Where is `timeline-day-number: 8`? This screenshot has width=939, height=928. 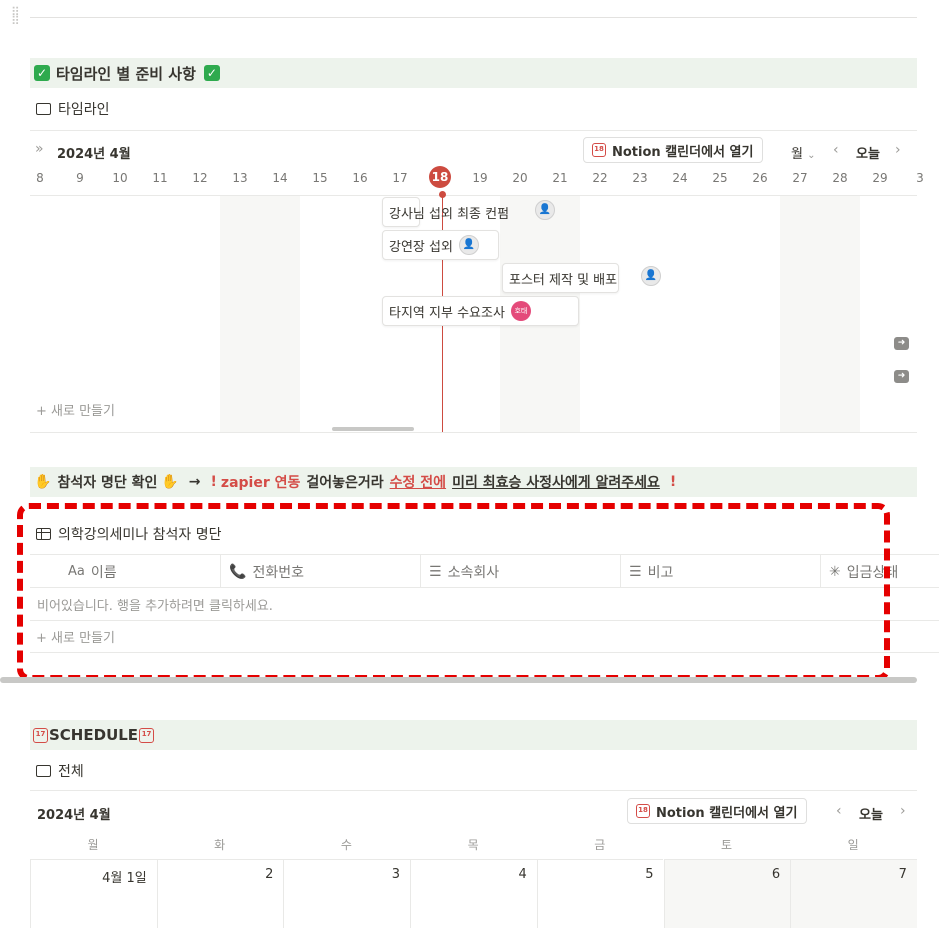 timeline-day-number: 8 is located at coordinates (40, 178).